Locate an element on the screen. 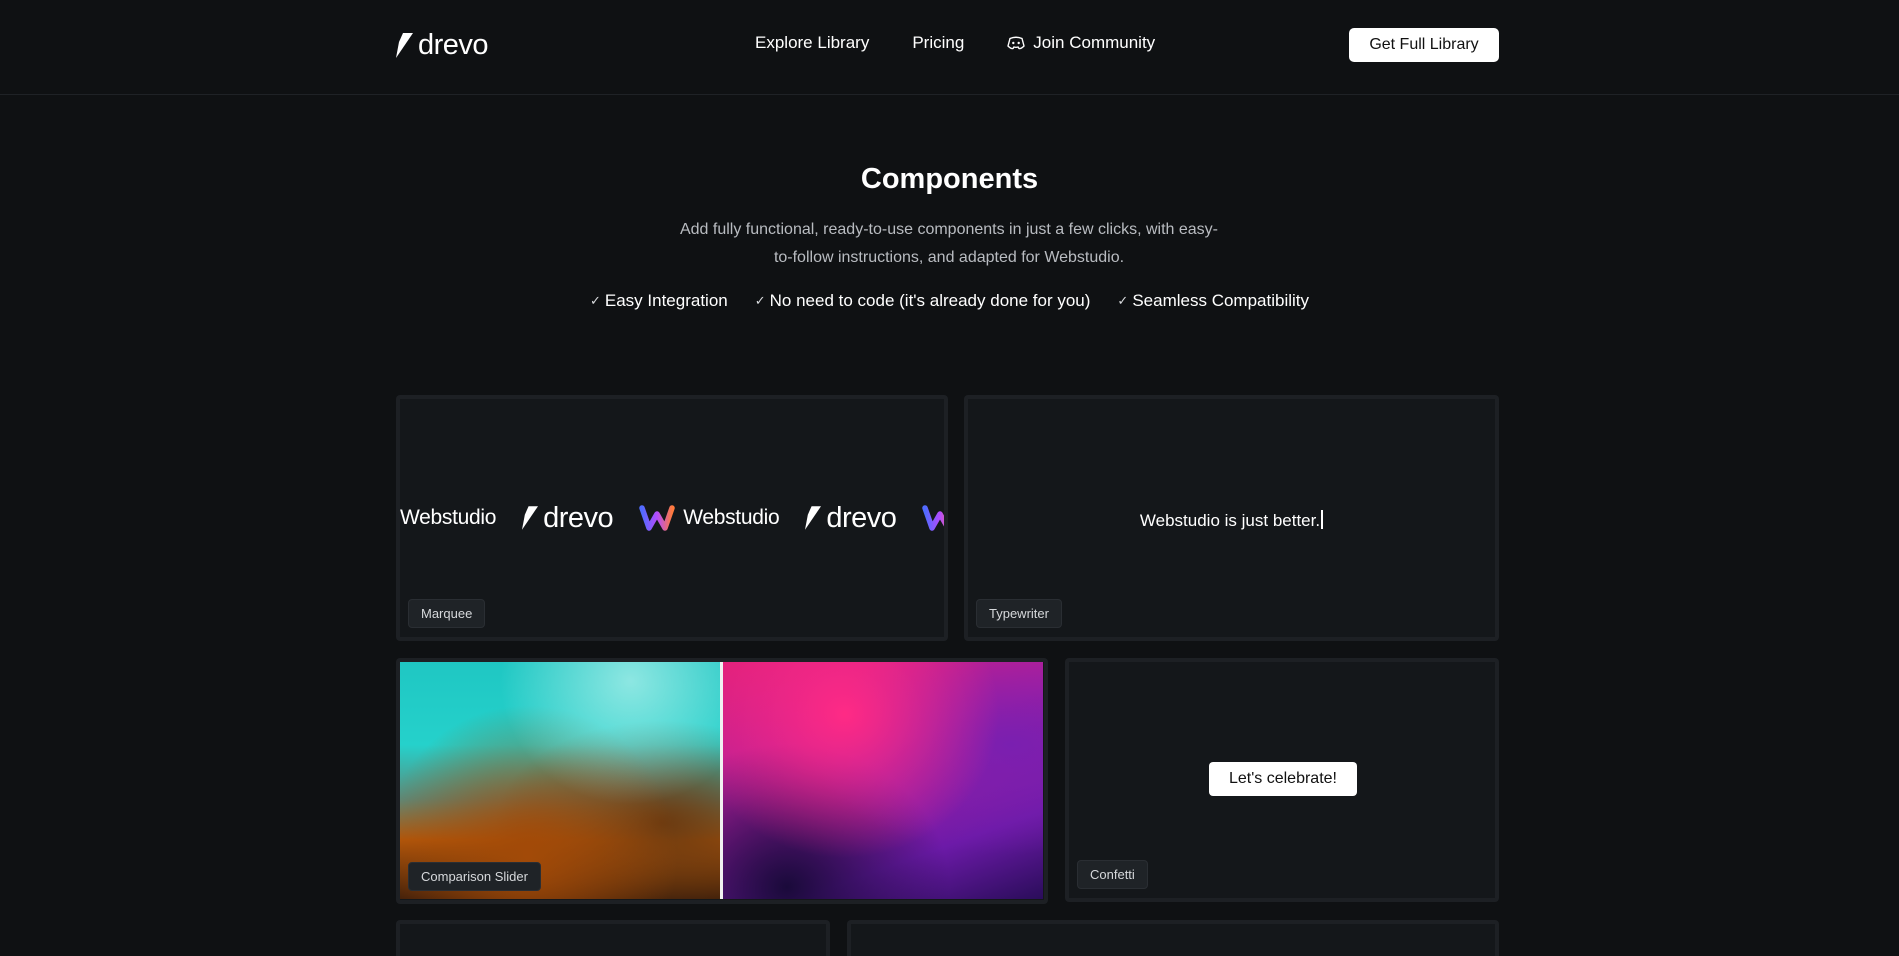 The width and height of the screenshot is (1899, 956). confetti-card: Let's celebrate! Confetti is located at coordinates (1282, 780).